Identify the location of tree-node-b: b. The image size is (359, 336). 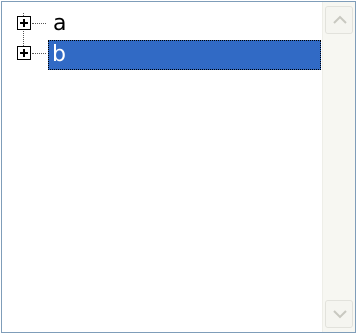
(162, 55).